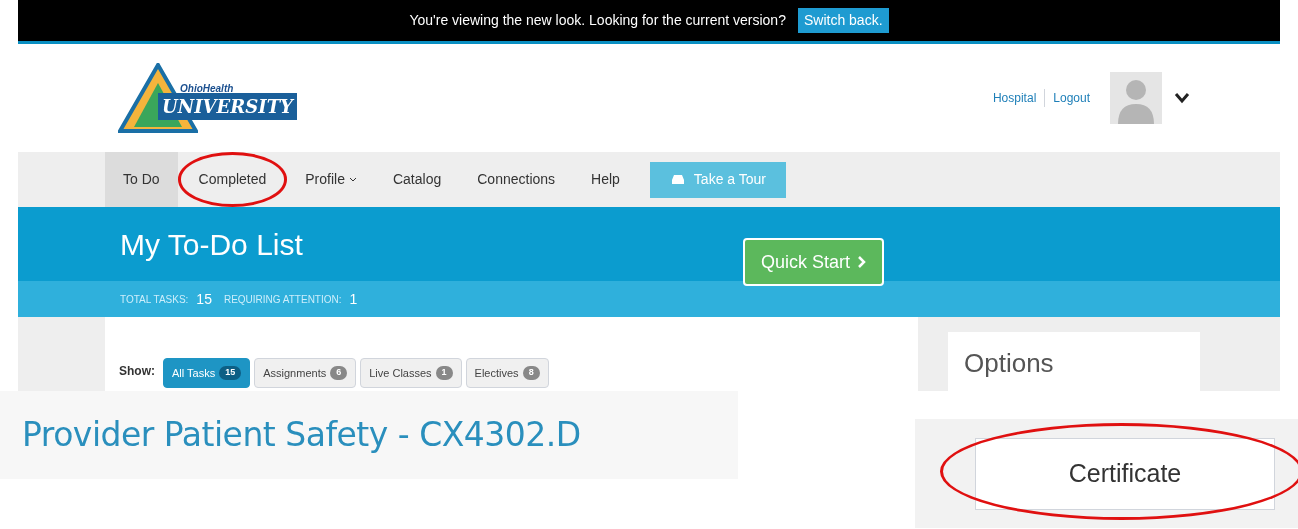 This screenshot has height=529, width=1298. What do you see at coordinates (211, 244) in the screenshot?
I see `page-title: My To-Do List` at bounding box center [211, 244].